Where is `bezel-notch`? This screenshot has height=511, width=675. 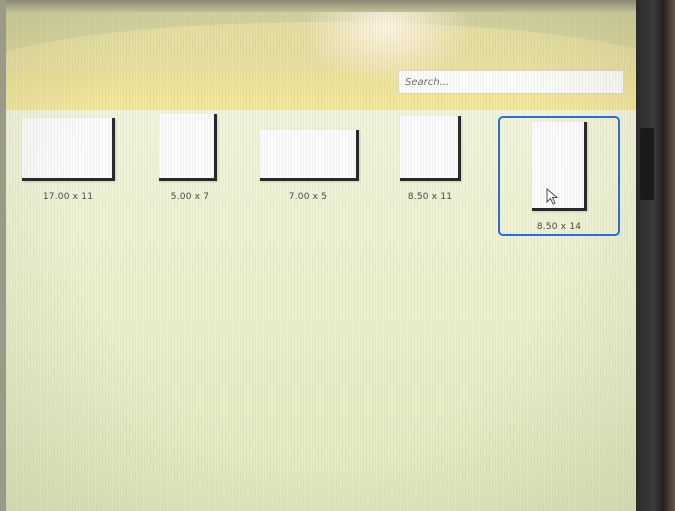 bezel-notch is located at coordinates (647, 164).